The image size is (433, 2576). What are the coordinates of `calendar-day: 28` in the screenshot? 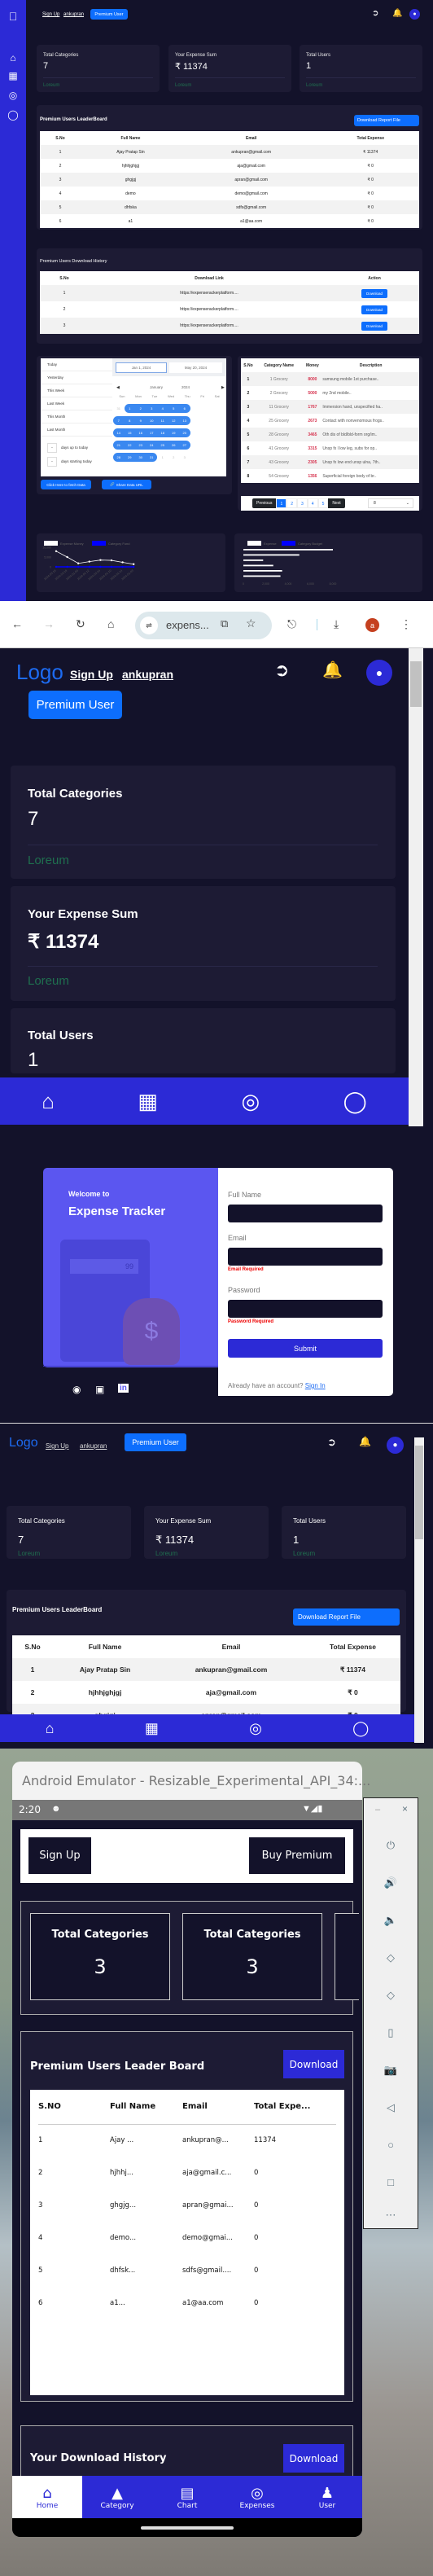 It's located at (119, 457).